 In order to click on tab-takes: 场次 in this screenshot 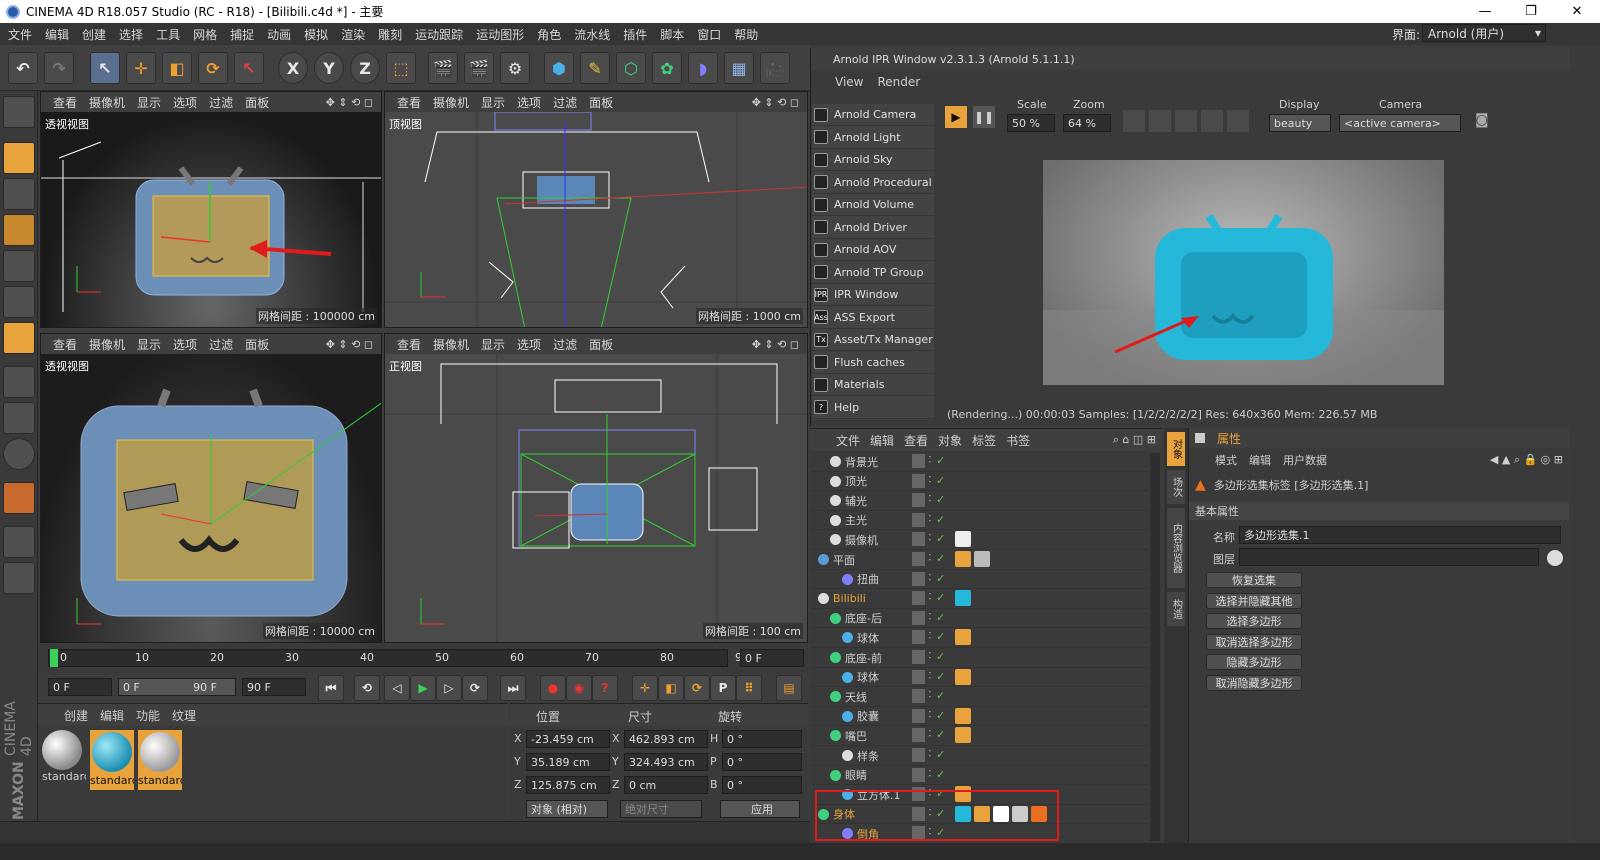, I will do `click(1176, 487)`.